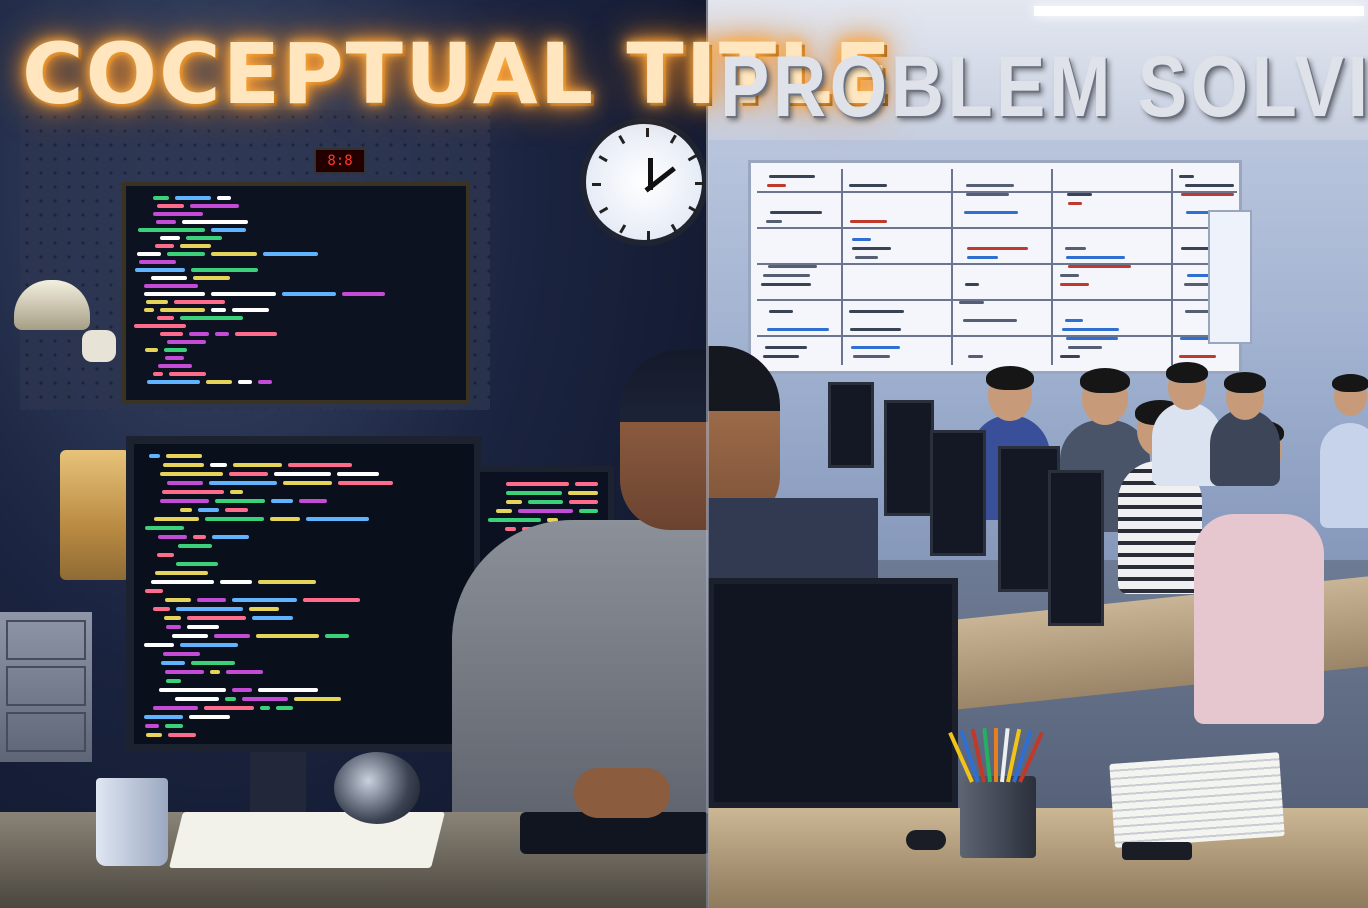  I want to click on phone, so click(1157, 851).